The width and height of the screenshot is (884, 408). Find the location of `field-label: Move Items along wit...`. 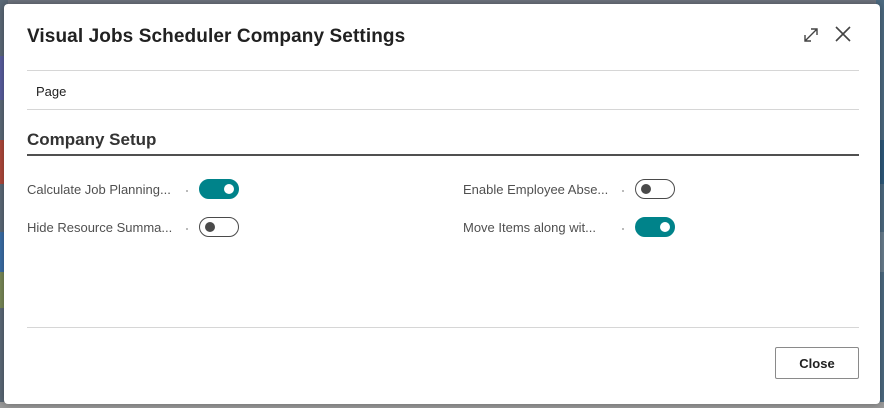

field-label: Move Items along wit... is located at coordinates (529, 227).